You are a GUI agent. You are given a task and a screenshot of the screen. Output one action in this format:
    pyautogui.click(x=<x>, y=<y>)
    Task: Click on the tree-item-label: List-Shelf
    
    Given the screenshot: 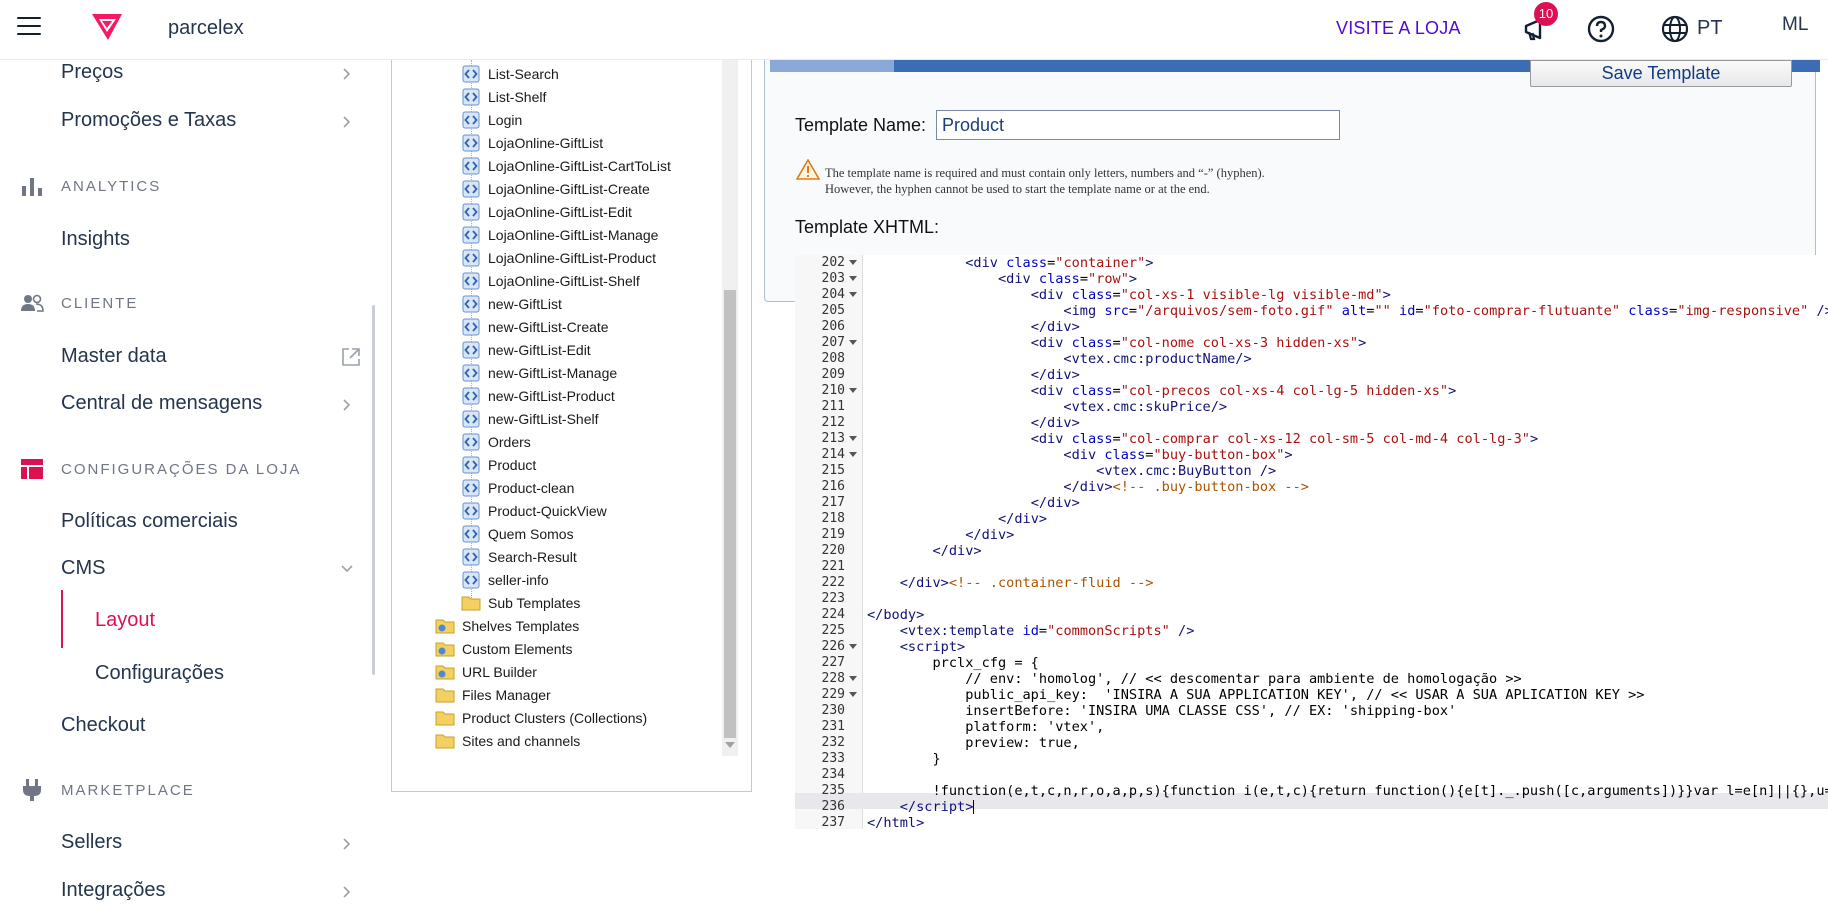 What is the action you would take?
    pyautogui.click(x=517, y=97)
    